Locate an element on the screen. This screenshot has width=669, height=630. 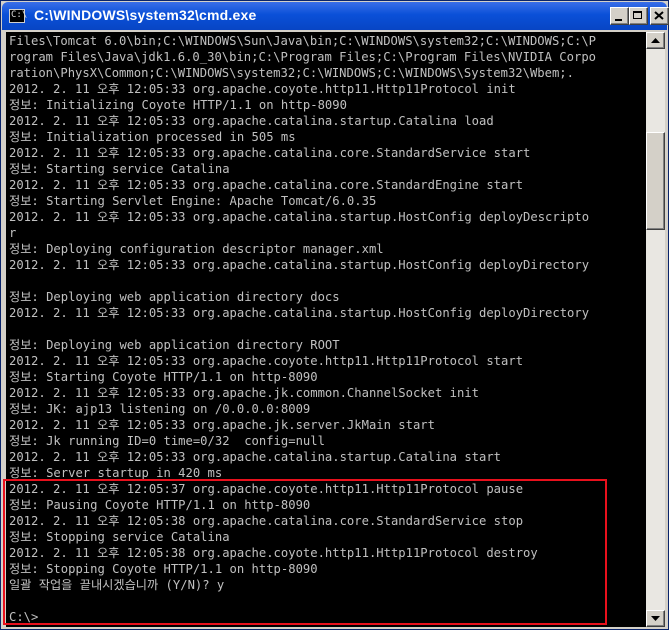
console-line: 일괄 작업을 끝내시겠습니까 (Y/N)? y is located at coordinates (117, 585).